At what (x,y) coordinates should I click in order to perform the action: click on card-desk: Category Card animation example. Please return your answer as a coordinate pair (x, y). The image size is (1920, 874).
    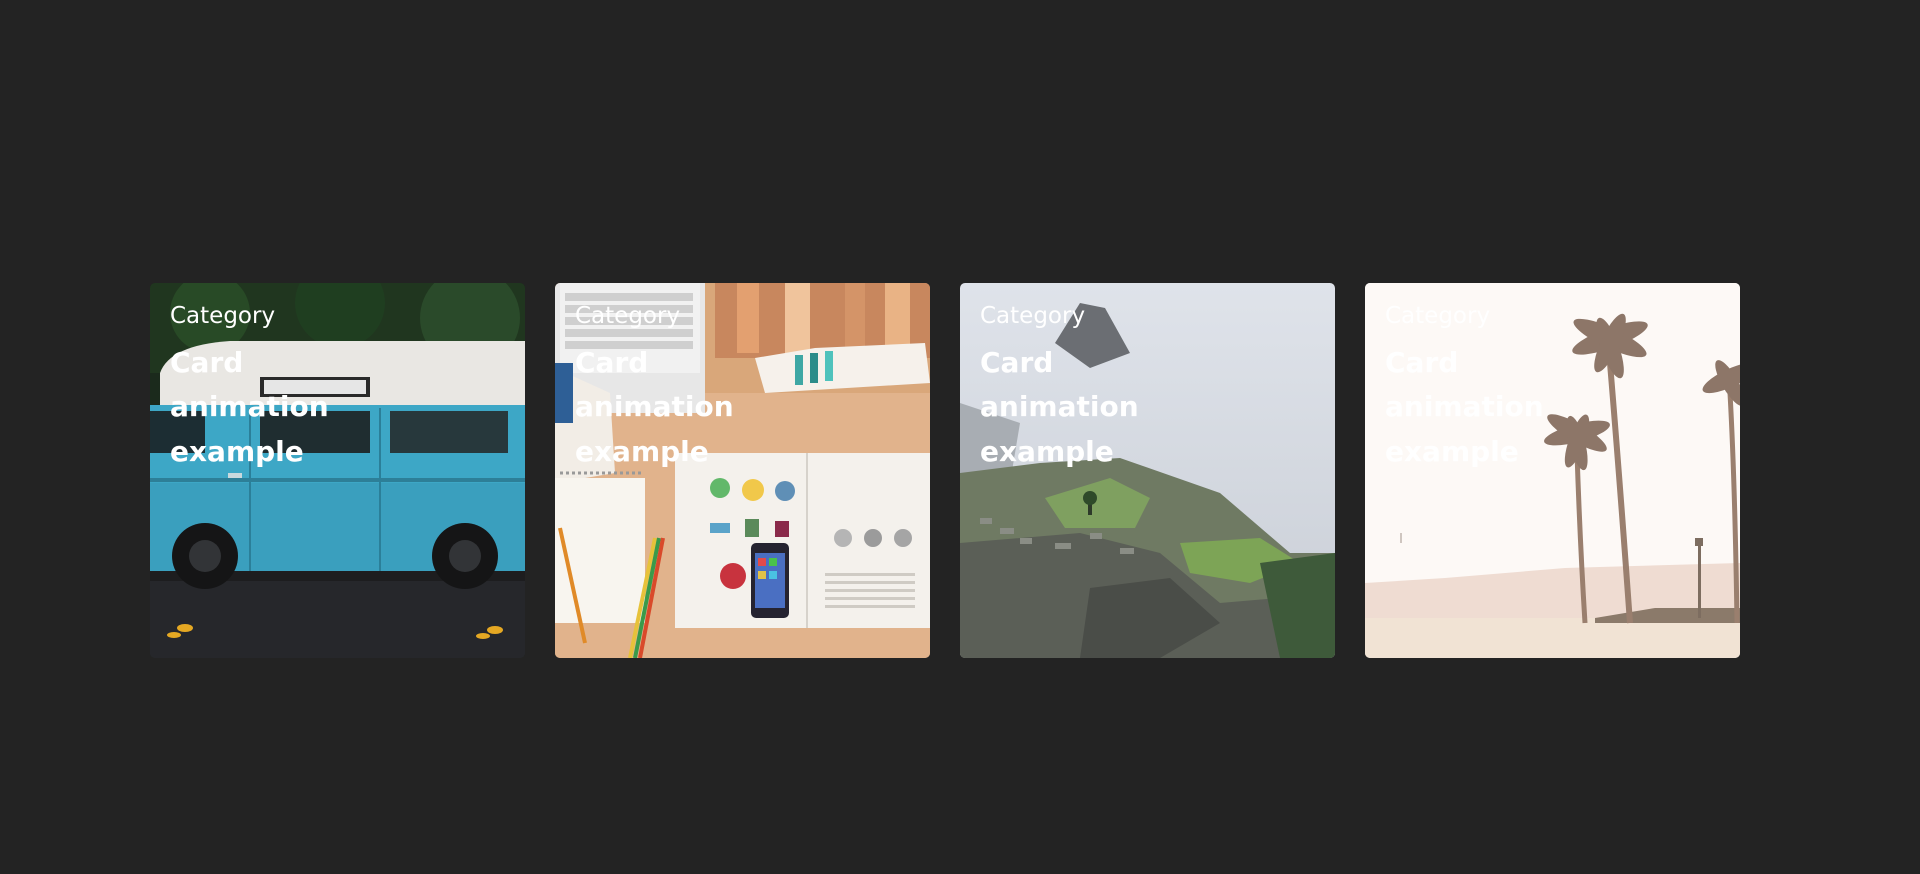
    Looking at the image, I should click on (742, 470).